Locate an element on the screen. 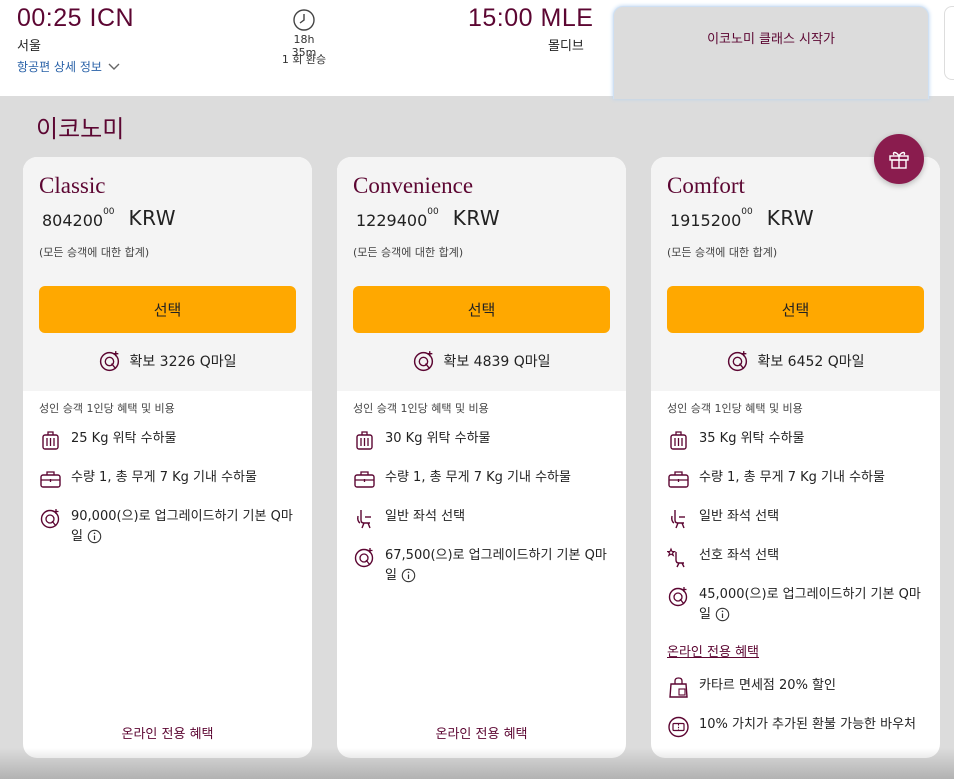 This screenshot has width=954, height=779. gift-button is located at coordinates (899, 159).